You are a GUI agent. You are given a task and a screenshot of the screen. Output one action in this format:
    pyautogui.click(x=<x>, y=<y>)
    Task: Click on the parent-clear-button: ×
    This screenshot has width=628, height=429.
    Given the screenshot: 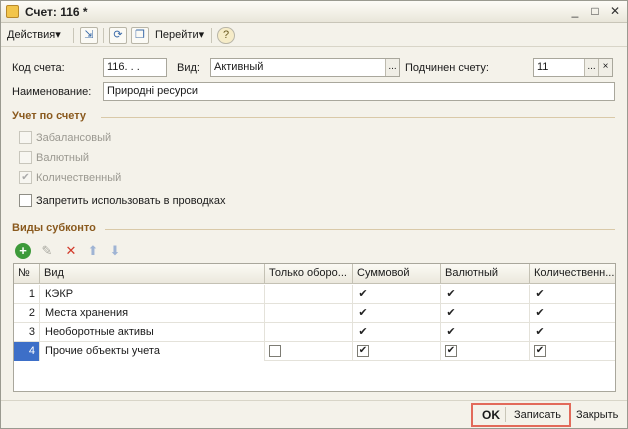 What is the action you would take?
    pyautogui.click(x=605, y=67)
    